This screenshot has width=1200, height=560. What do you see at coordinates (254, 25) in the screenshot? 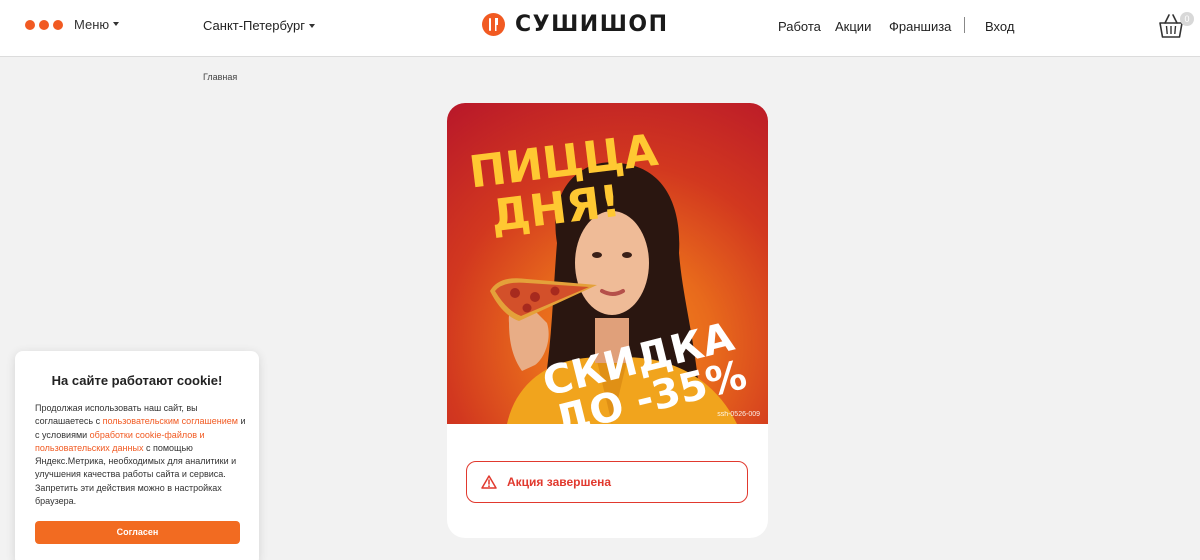
I see `city-label: Санкт-Петербург` at bounding box center [254, 25].